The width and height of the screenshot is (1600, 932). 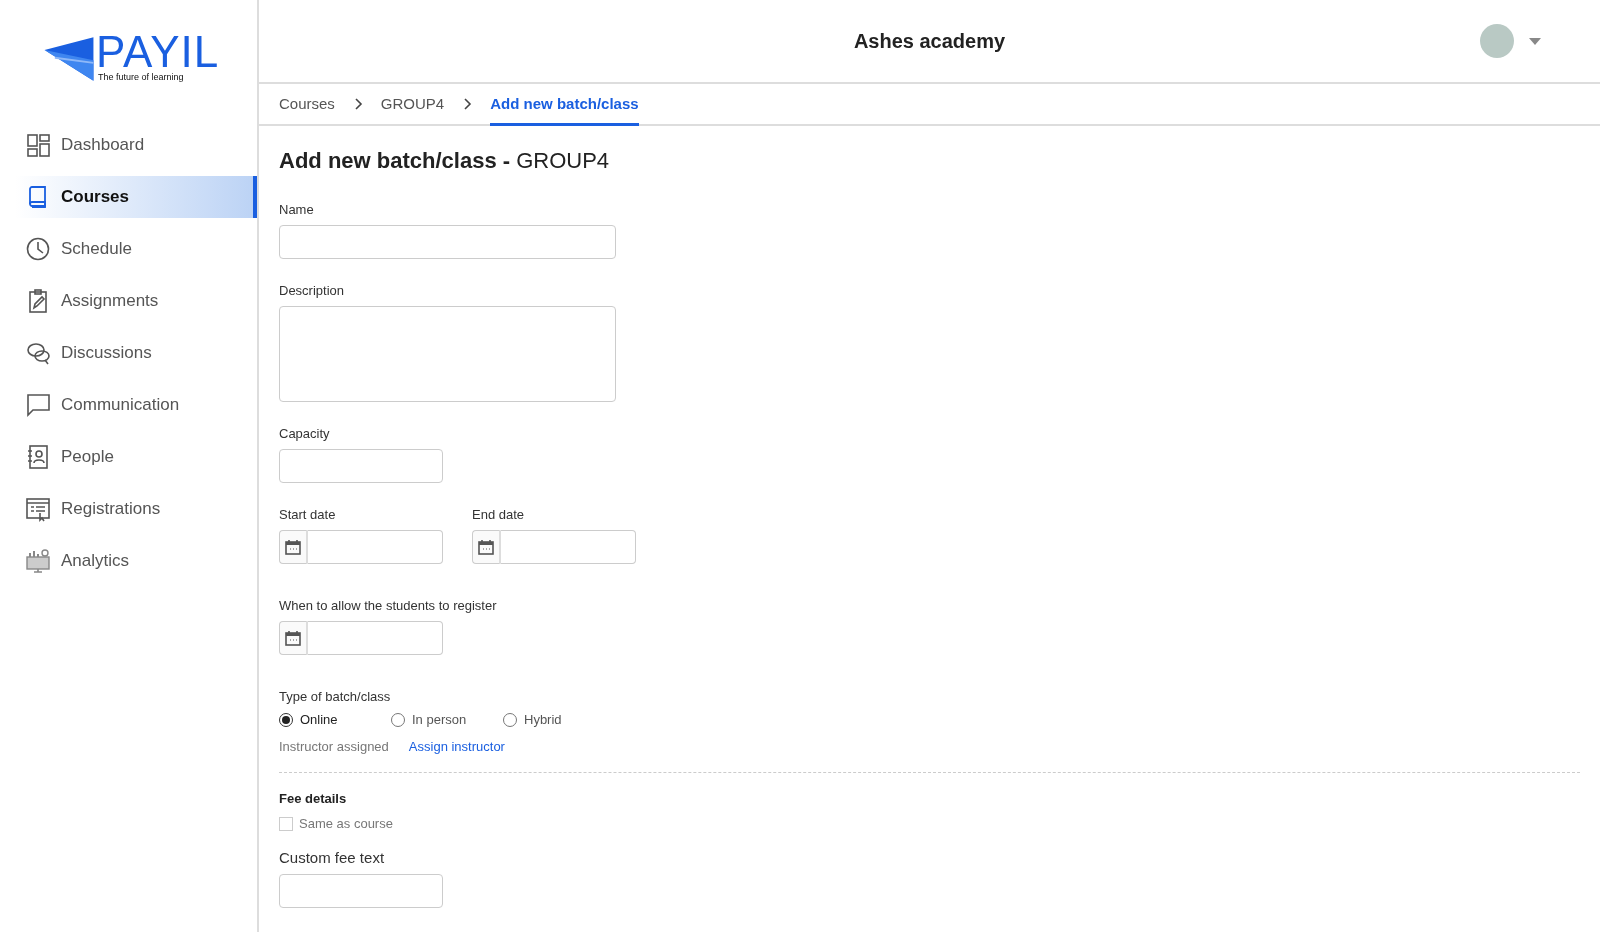 What do you see at coordinates (136, 145) in the screenshot?
I see `nav-item: Dashboard` at bounding box center [136, 145].